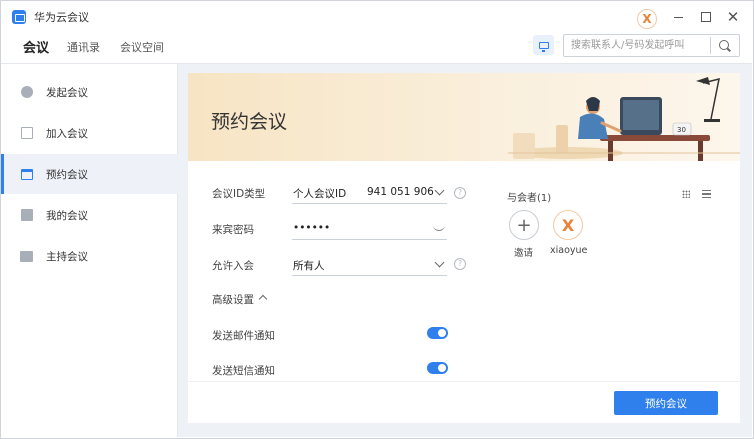 The height and width of the screenshot is (439, 754). I want to click on calendar-number: 30, so click(681, 130).